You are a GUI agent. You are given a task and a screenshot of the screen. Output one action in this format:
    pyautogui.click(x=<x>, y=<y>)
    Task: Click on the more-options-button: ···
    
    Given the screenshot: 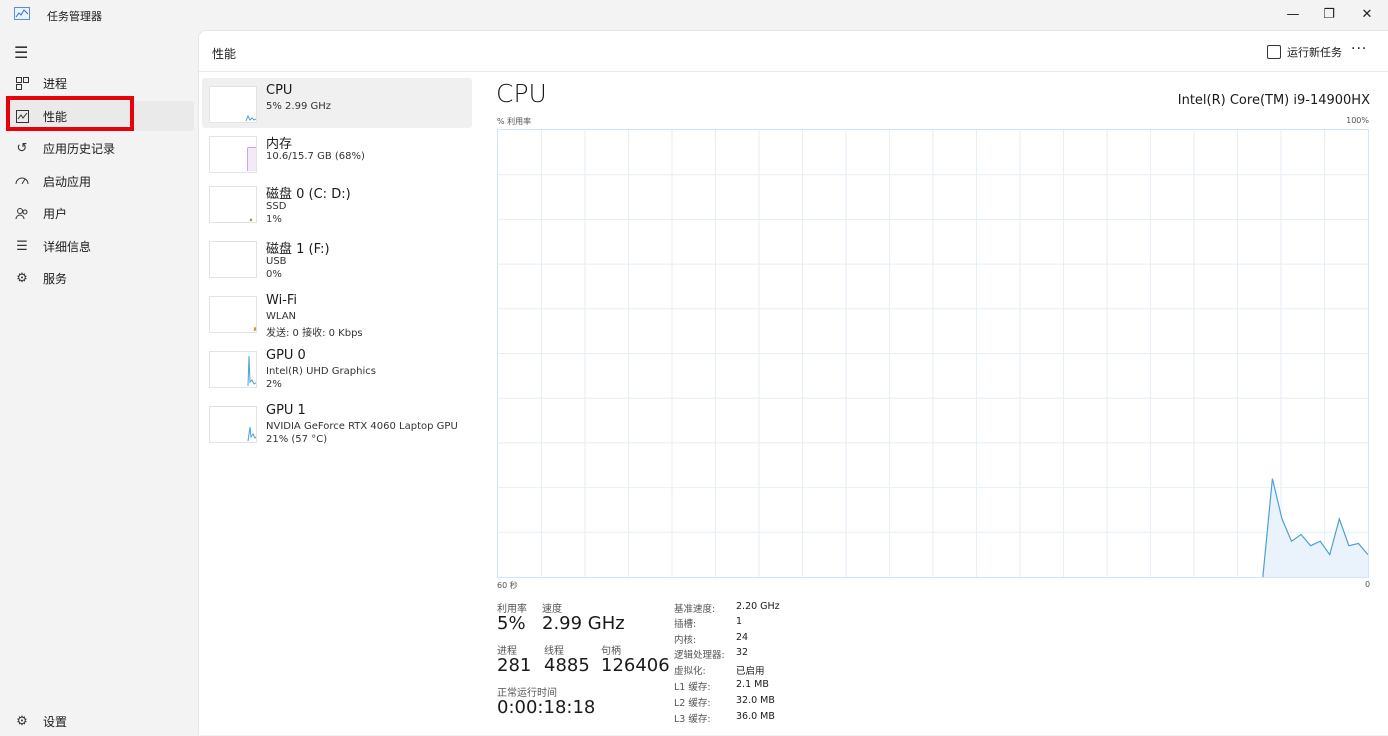 What is the action you would take?
    pyautogui.click(x=1359, y=49)
    